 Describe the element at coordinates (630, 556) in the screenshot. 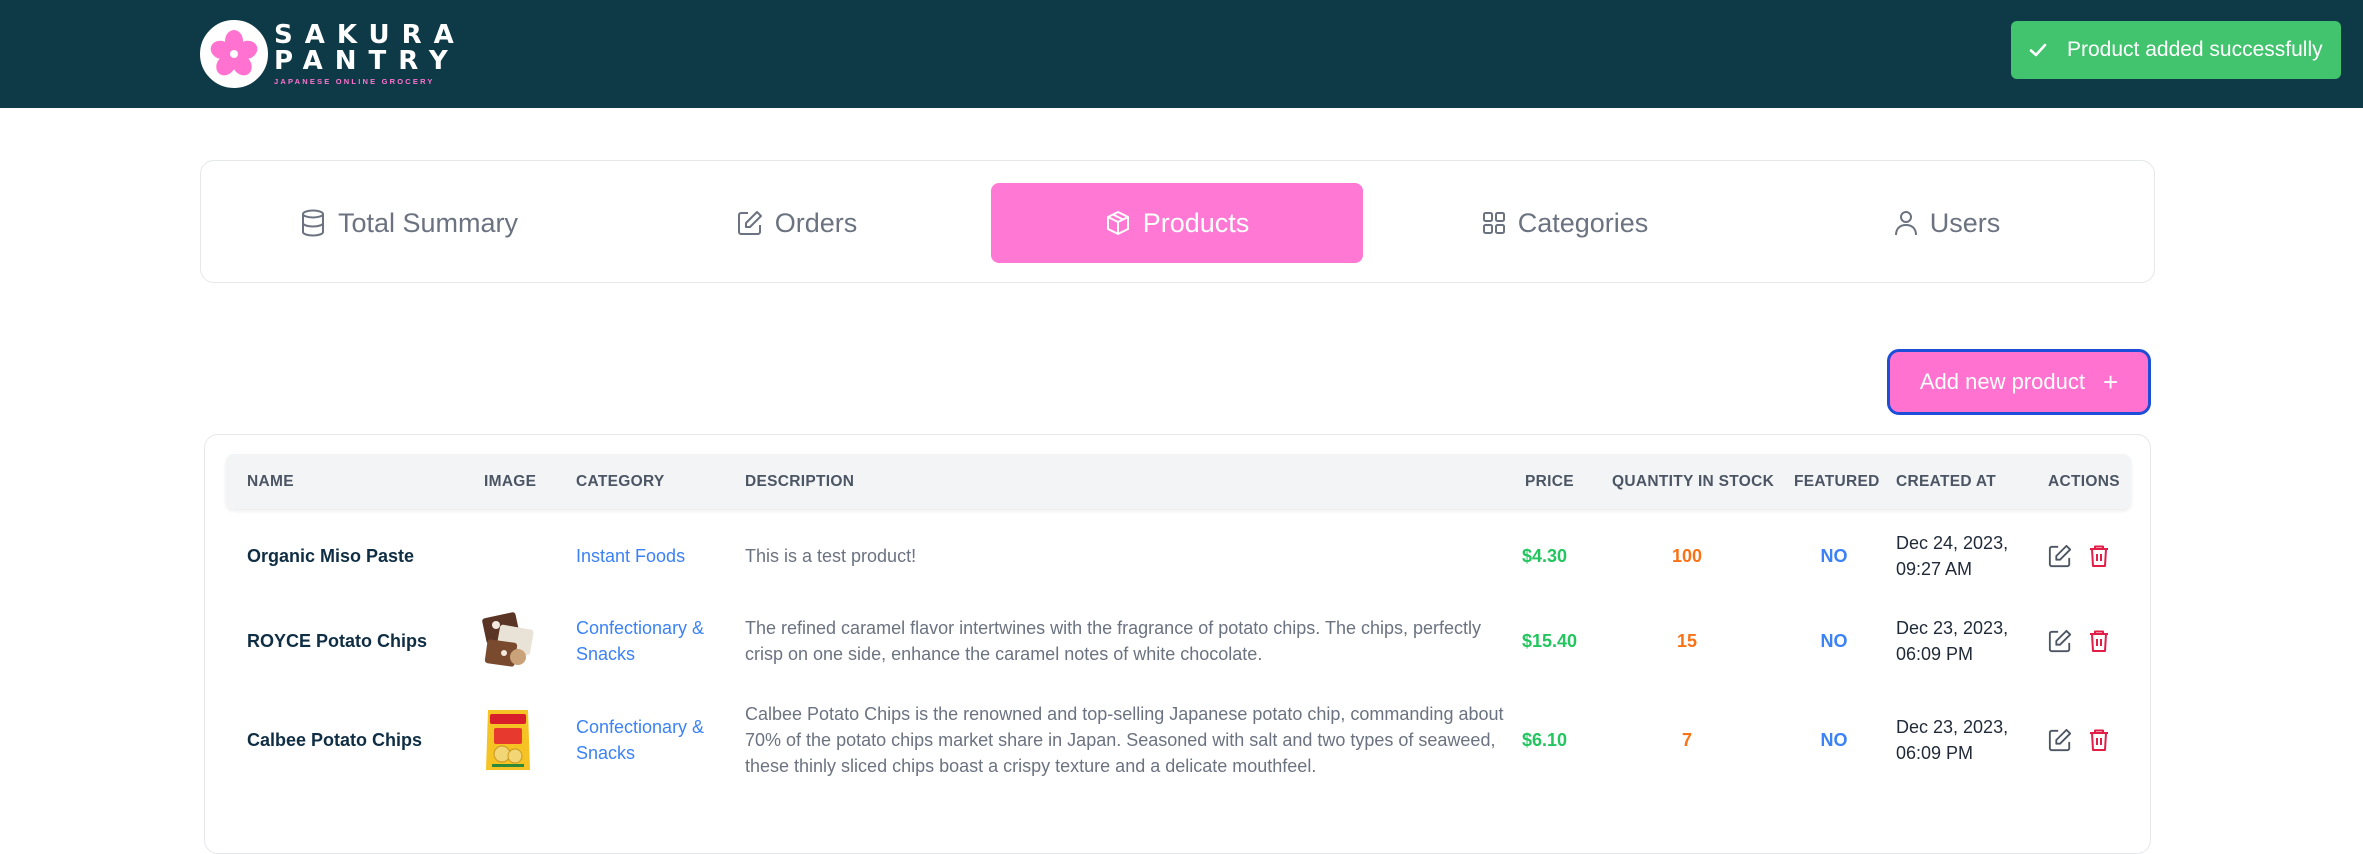

I see `product-category: Instant Foods` at that location.